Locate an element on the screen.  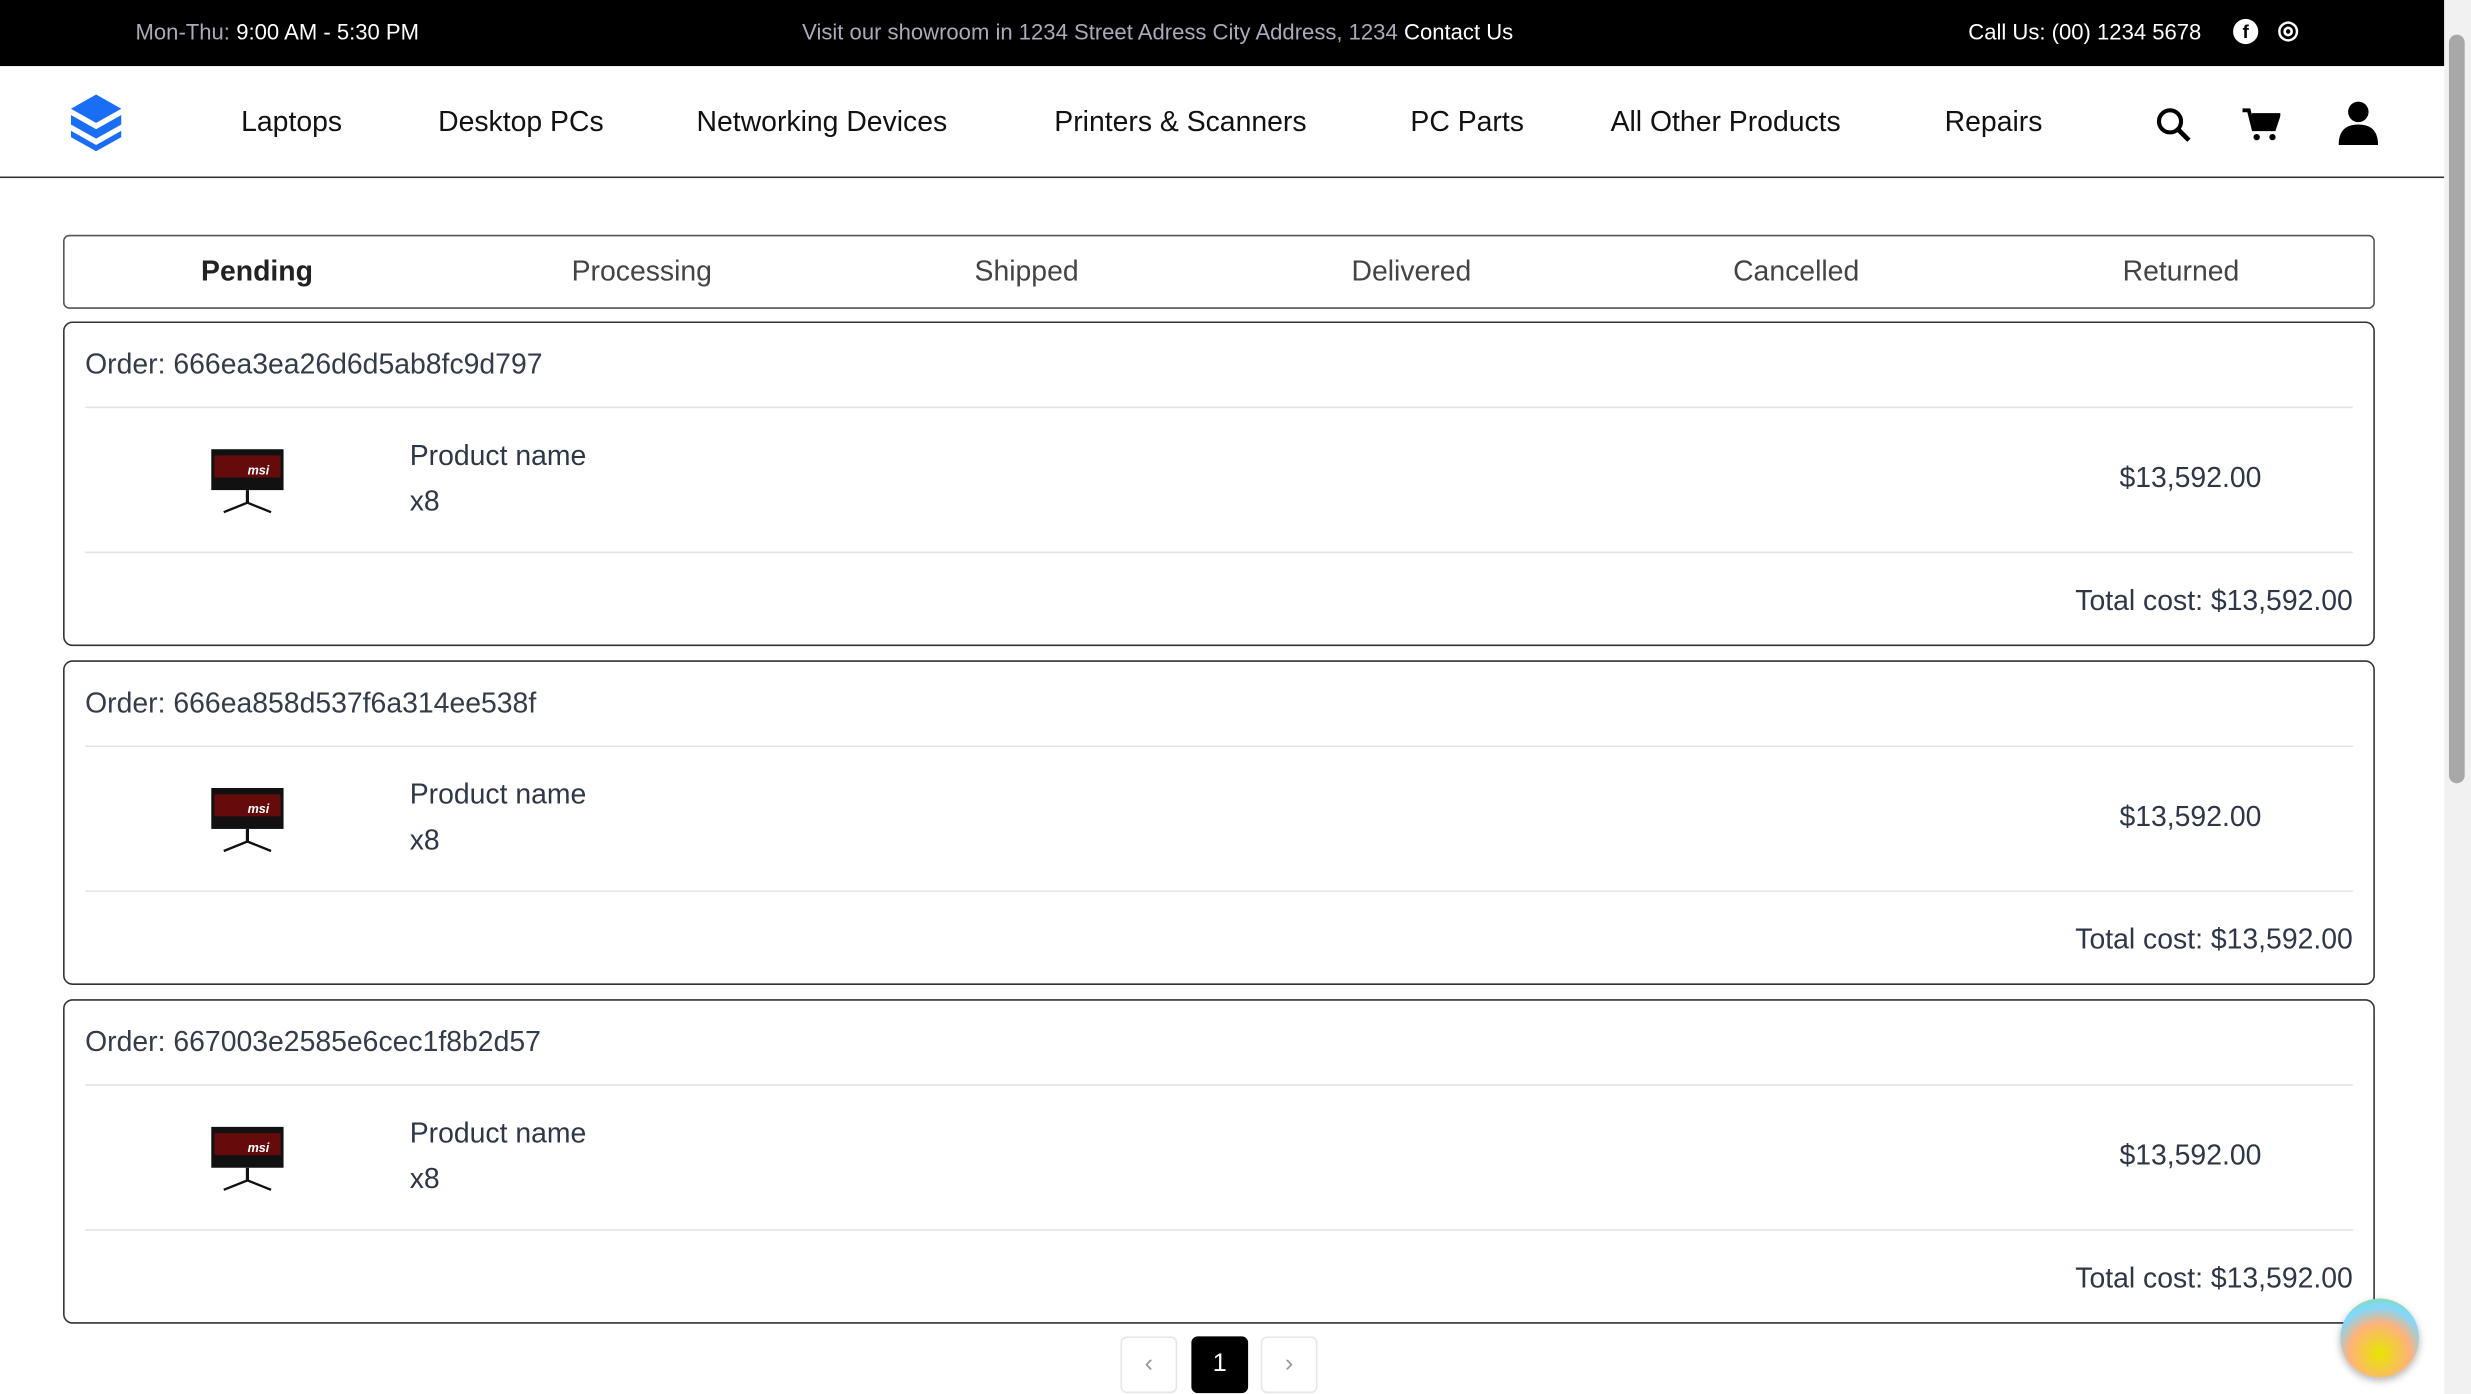
tab-cancelled: Cancelled is located at coordinates (1796, 271).